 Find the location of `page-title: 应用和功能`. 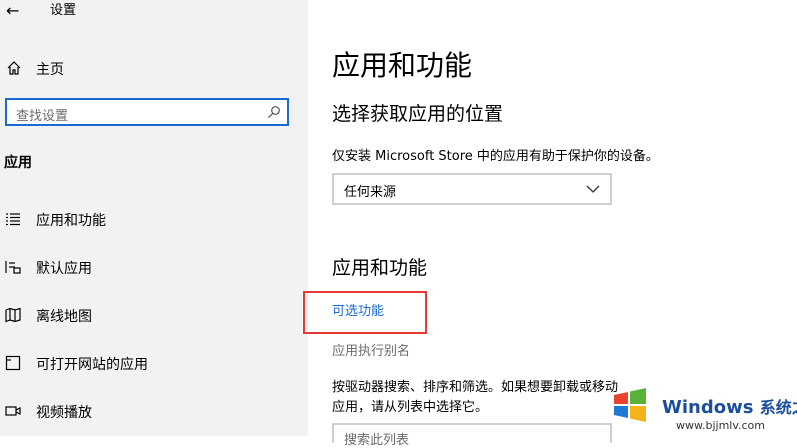

page-title: 应用和功能 is located at coordinates (402, 65).